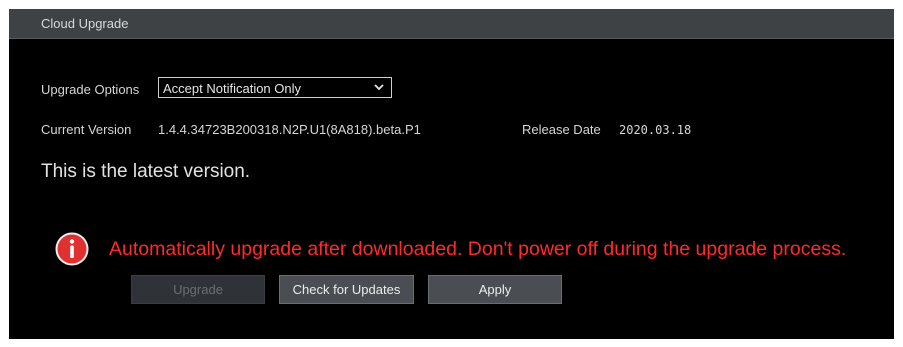 Image resolution: width=903 pixels, height=347 pixels. Describe the element at coordinates (86, 129) in the screenshot. I see `current-version-label: Current Version` at that location.